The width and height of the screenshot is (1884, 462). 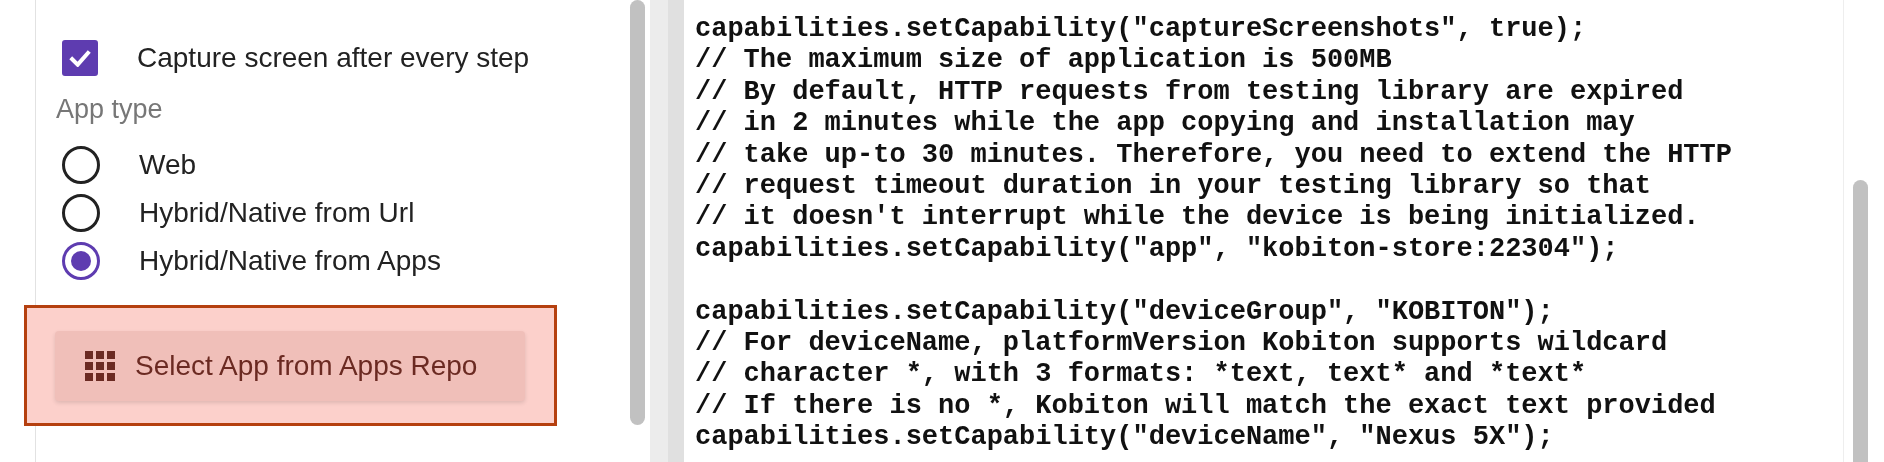 What do you see at coordinates (1197, 218) in the screenshot?
I see `code-line: // it doesn't interrupt while the device is being initialized.` at bounding box center [1197, 218].